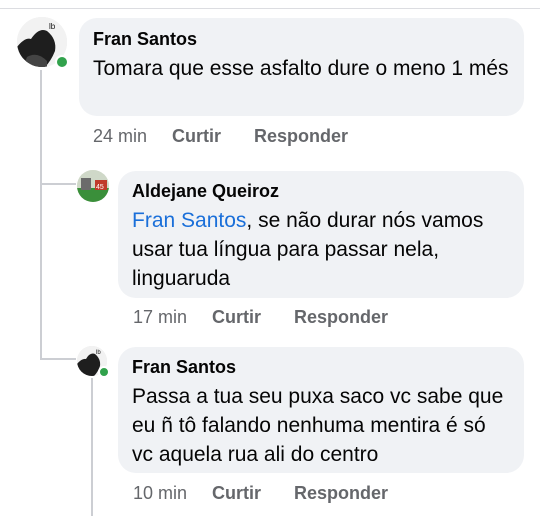  What do you see at coordinates (100, 187) in the screenshot?
I see `svg-text: 45` at bounding box center [100, 187].